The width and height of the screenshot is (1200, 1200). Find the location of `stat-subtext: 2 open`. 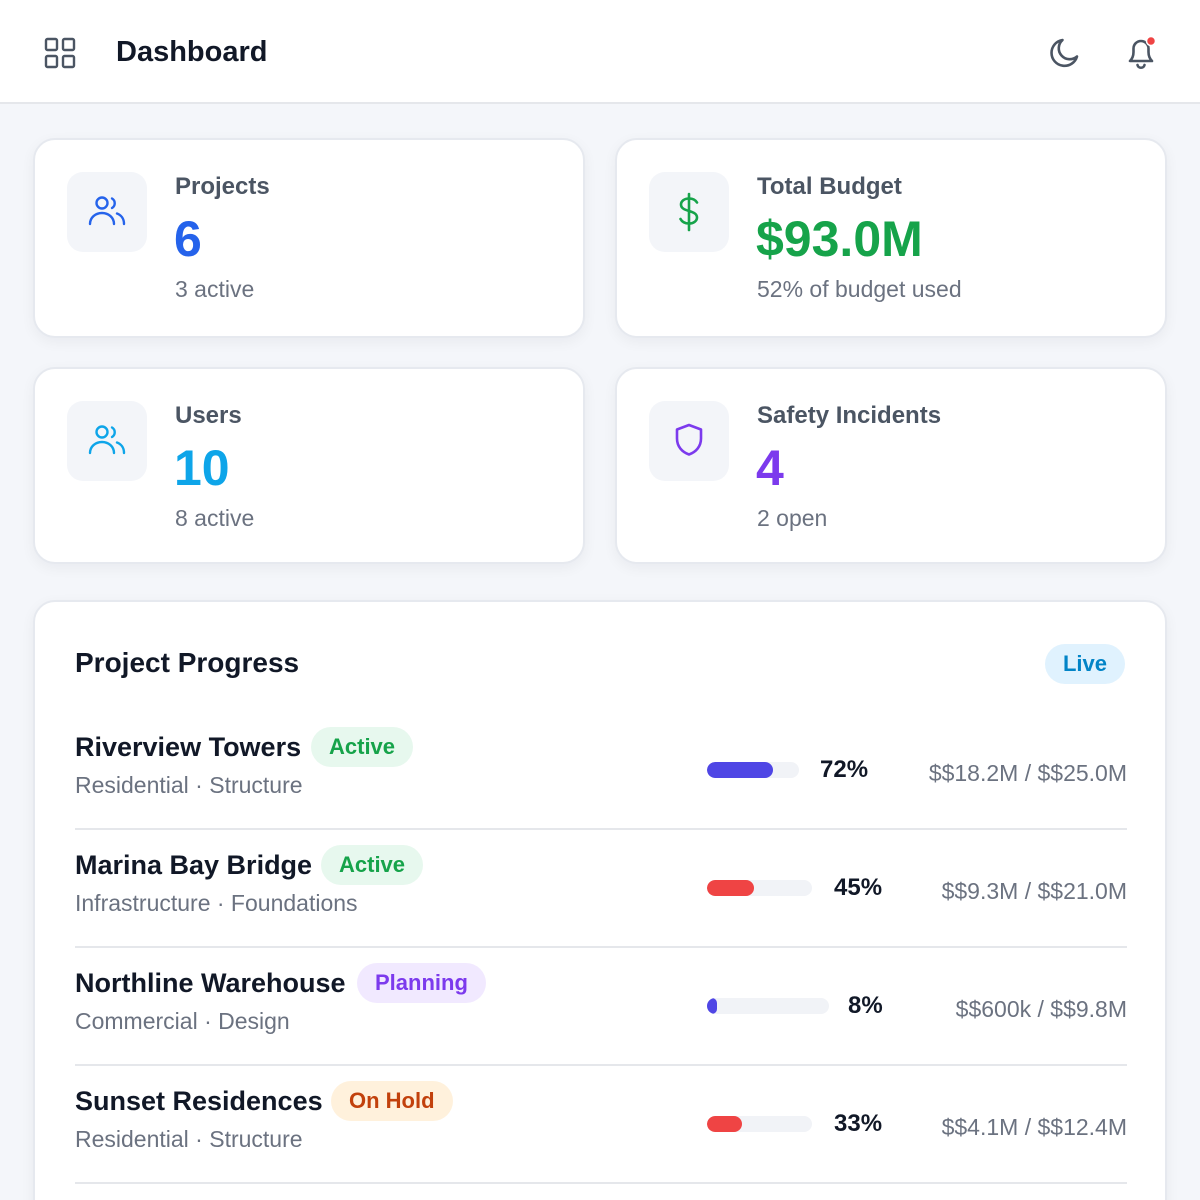

stat-subtext: 2 open is located at coordinates (792, 518).